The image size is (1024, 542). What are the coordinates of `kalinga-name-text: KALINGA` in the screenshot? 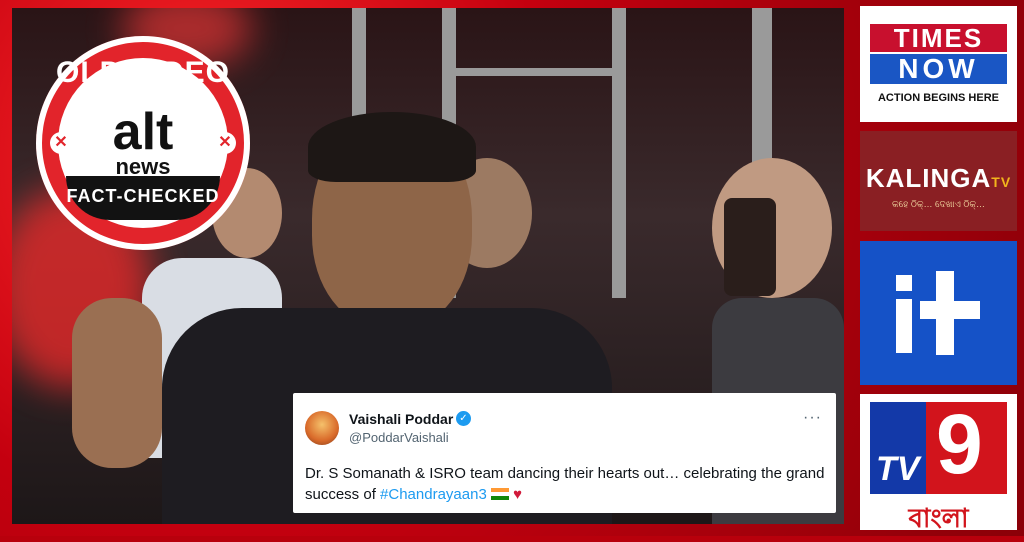 It's located at (928, 178).